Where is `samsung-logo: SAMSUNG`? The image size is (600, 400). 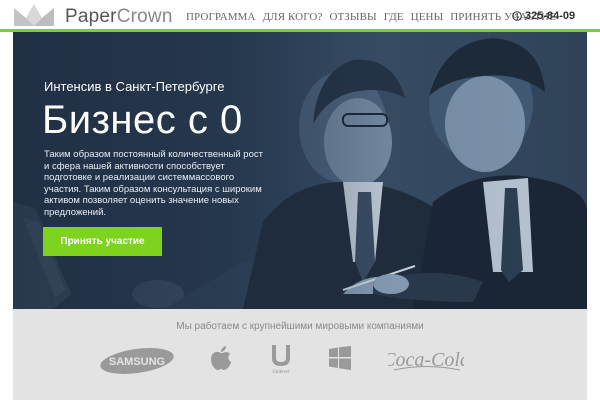
samsung-logo: SAMSUNG is located at coordinates (137, 361).